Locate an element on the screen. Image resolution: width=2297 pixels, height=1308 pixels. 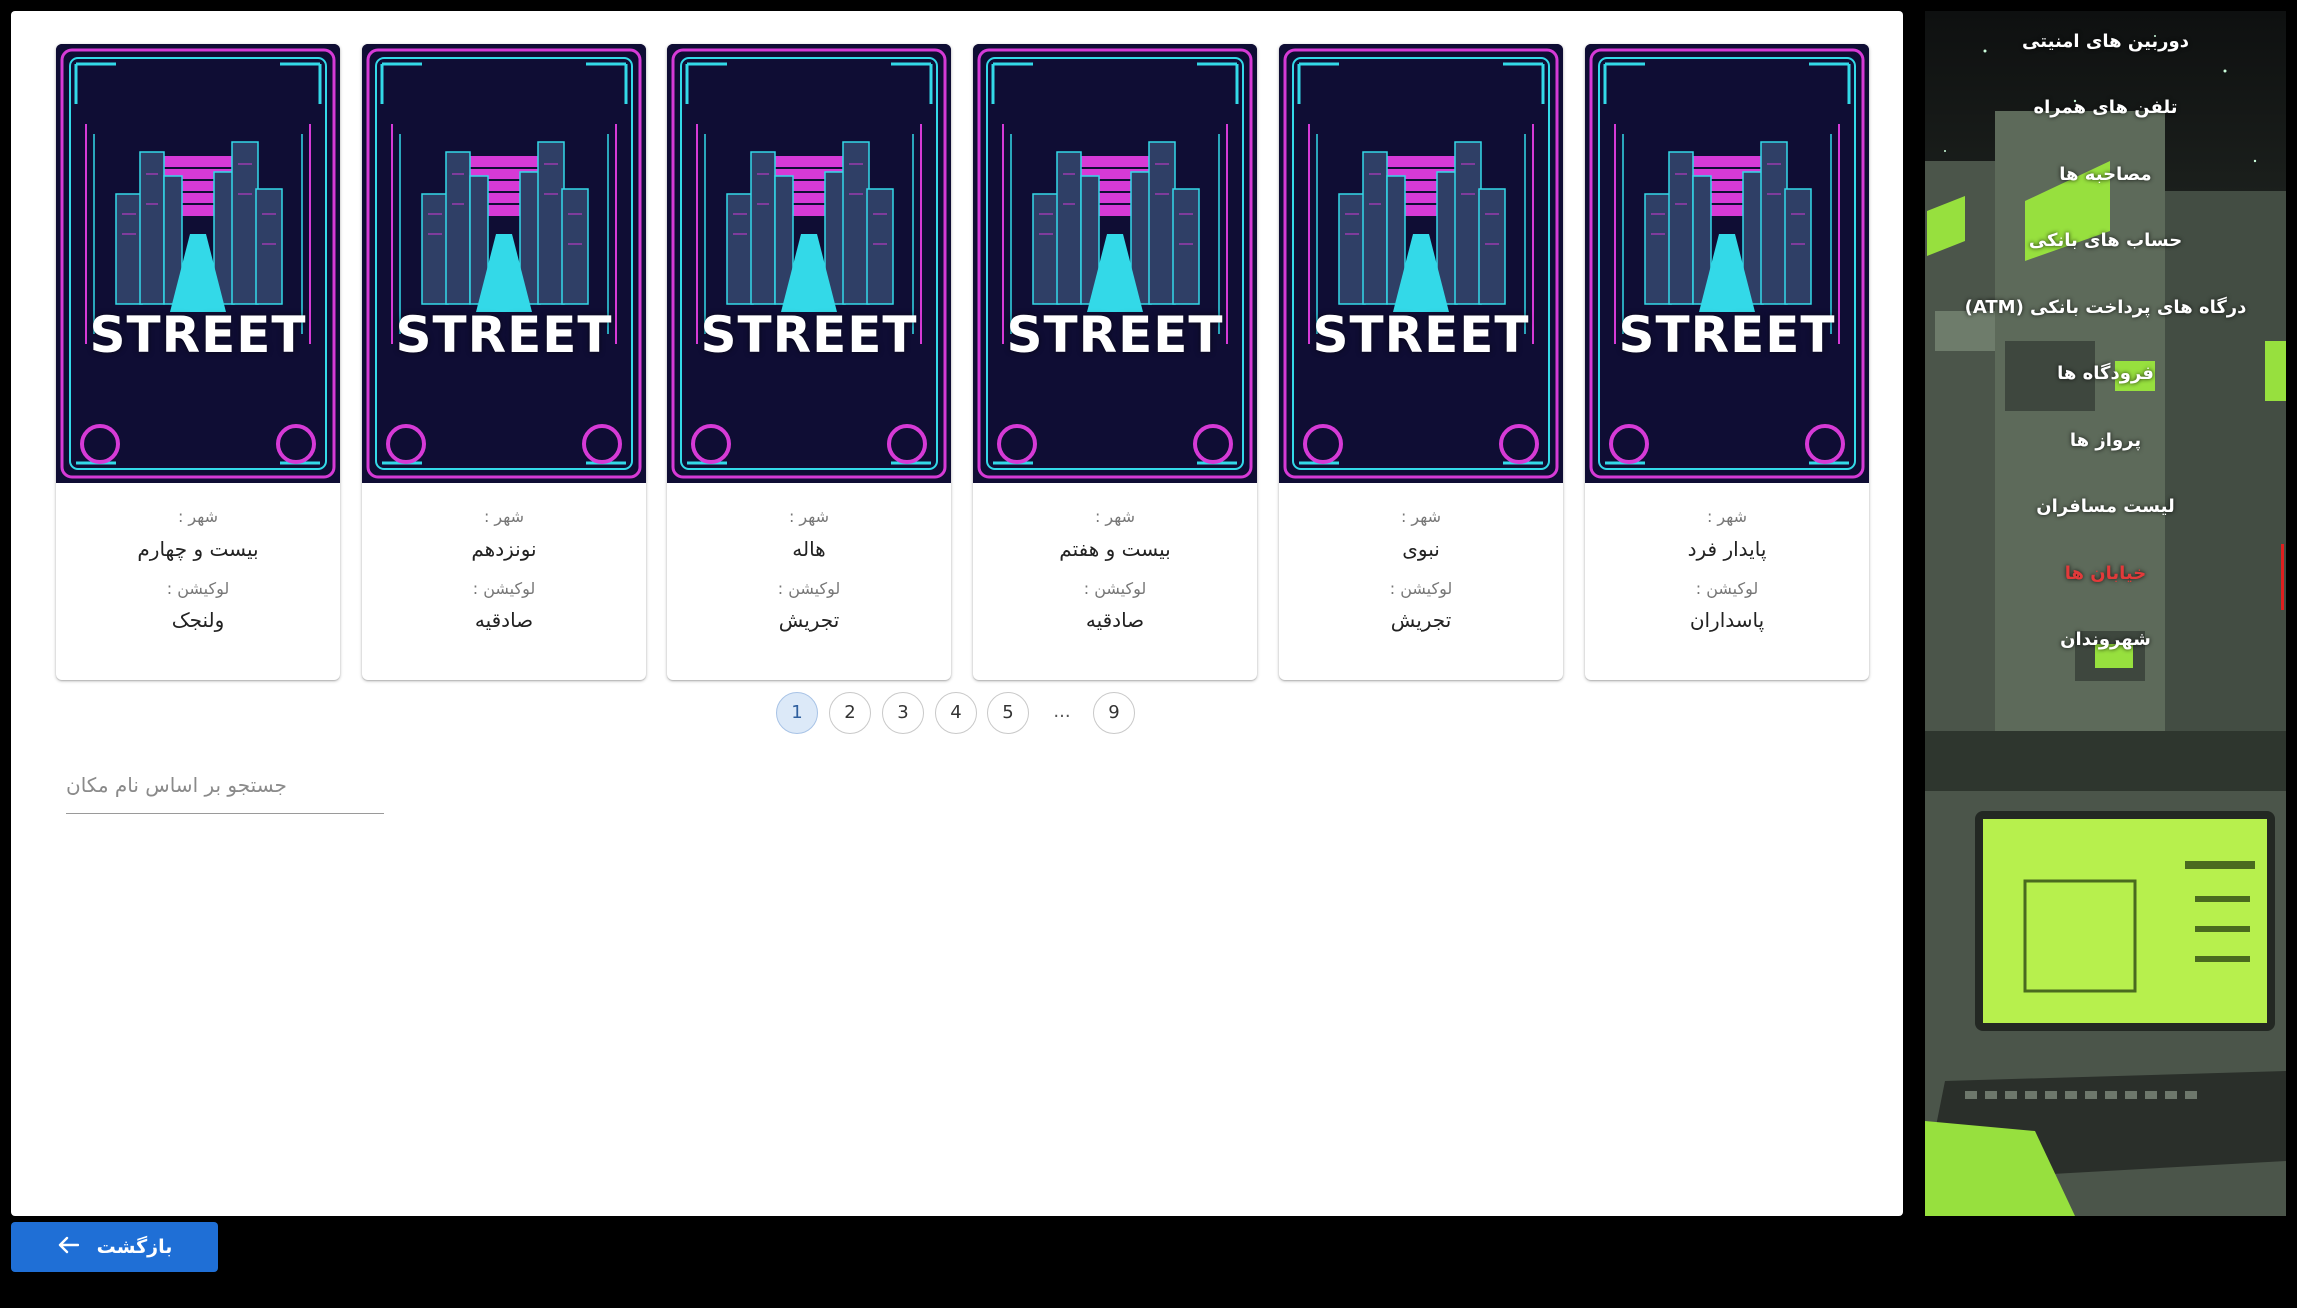
city-value: نونزدهم is located at coordinates (504, 549).